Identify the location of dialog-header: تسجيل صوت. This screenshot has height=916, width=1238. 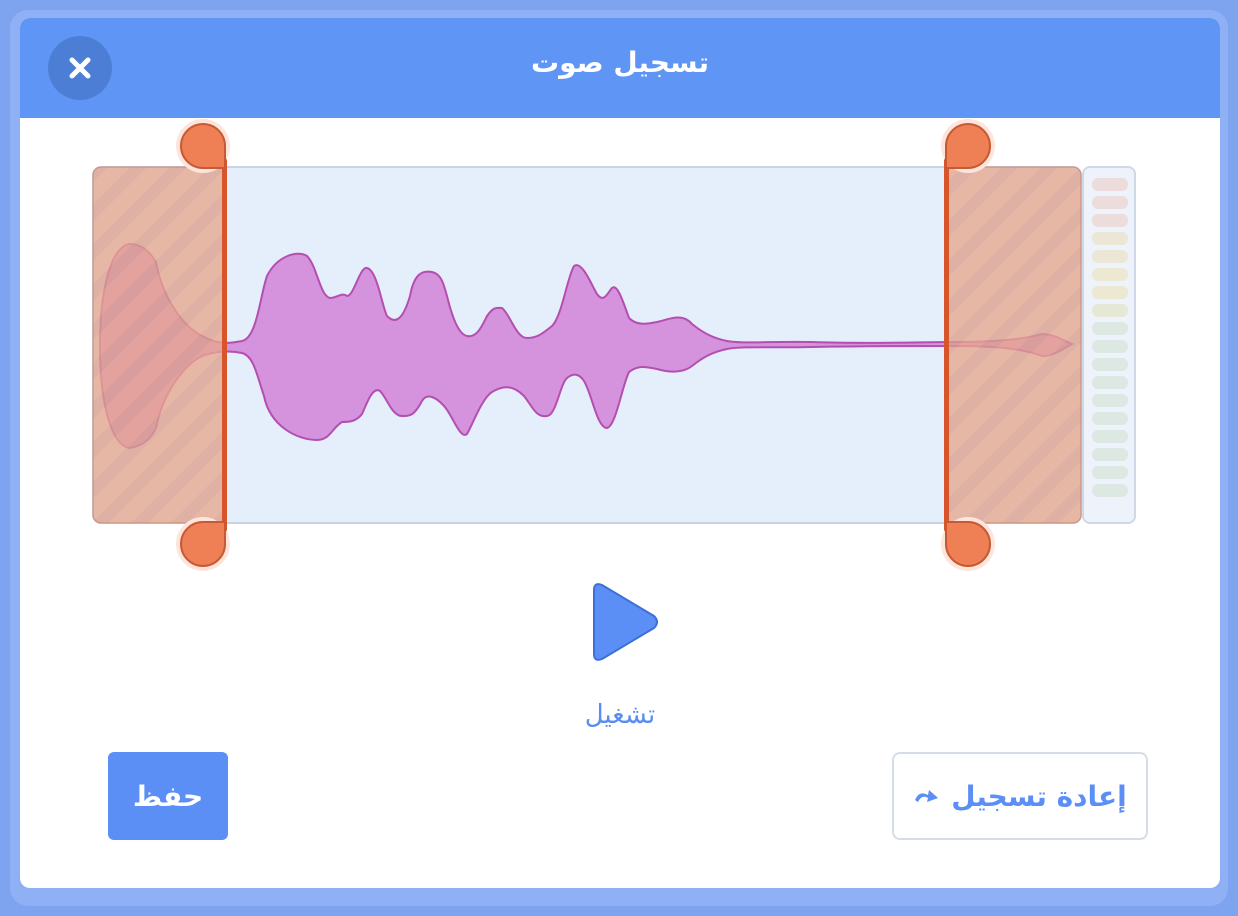
(620, 68).